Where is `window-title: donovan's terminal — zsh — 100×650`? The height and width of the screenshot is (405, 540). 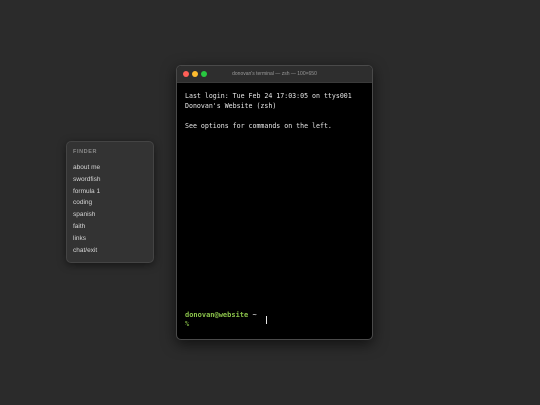 window-title: donovan's terminal — zsh — 100×650 is located at coordinates (274, 74).